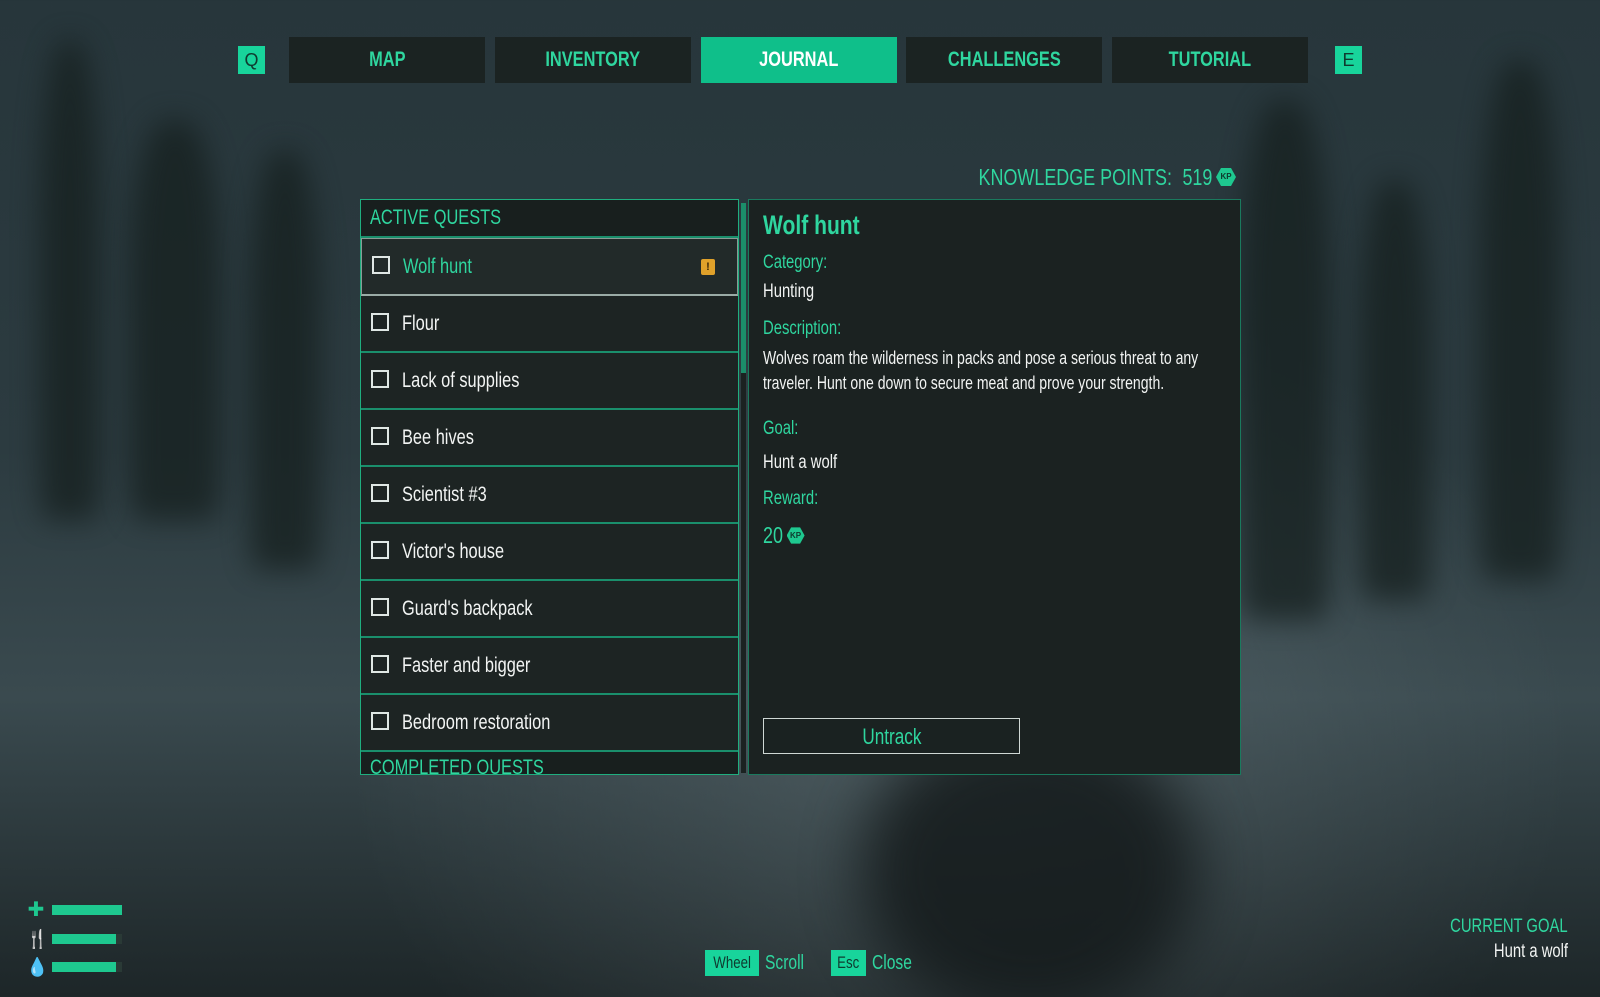 The image size is (1600, 997). I want to click on esc-key-badge: Esc, so click(848, 963).